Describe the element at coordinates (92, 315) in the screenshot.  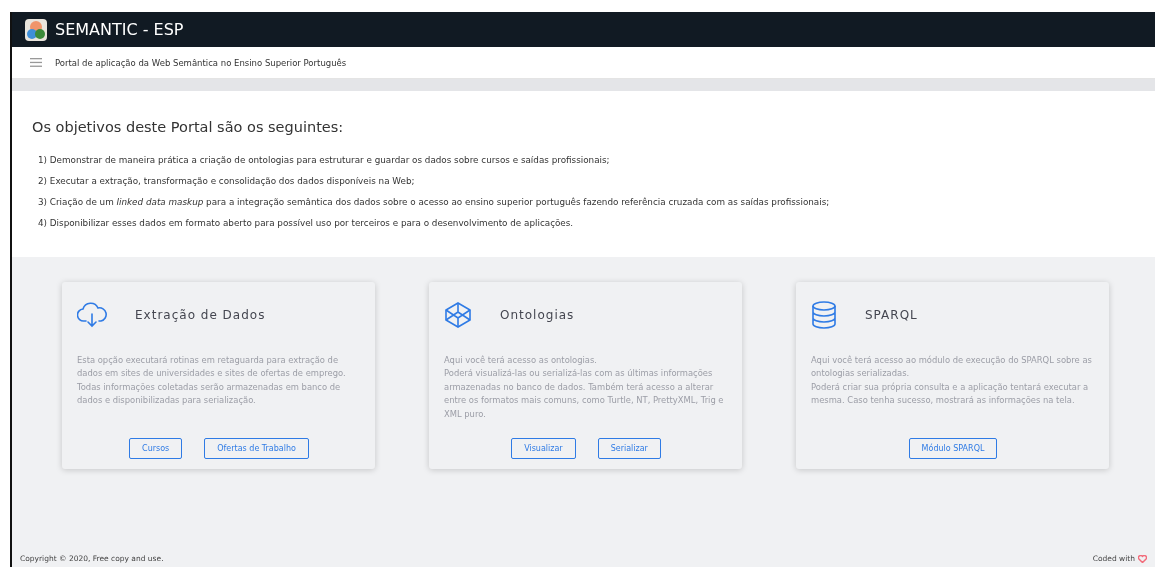
I see `cloud-download-icon` at that location.